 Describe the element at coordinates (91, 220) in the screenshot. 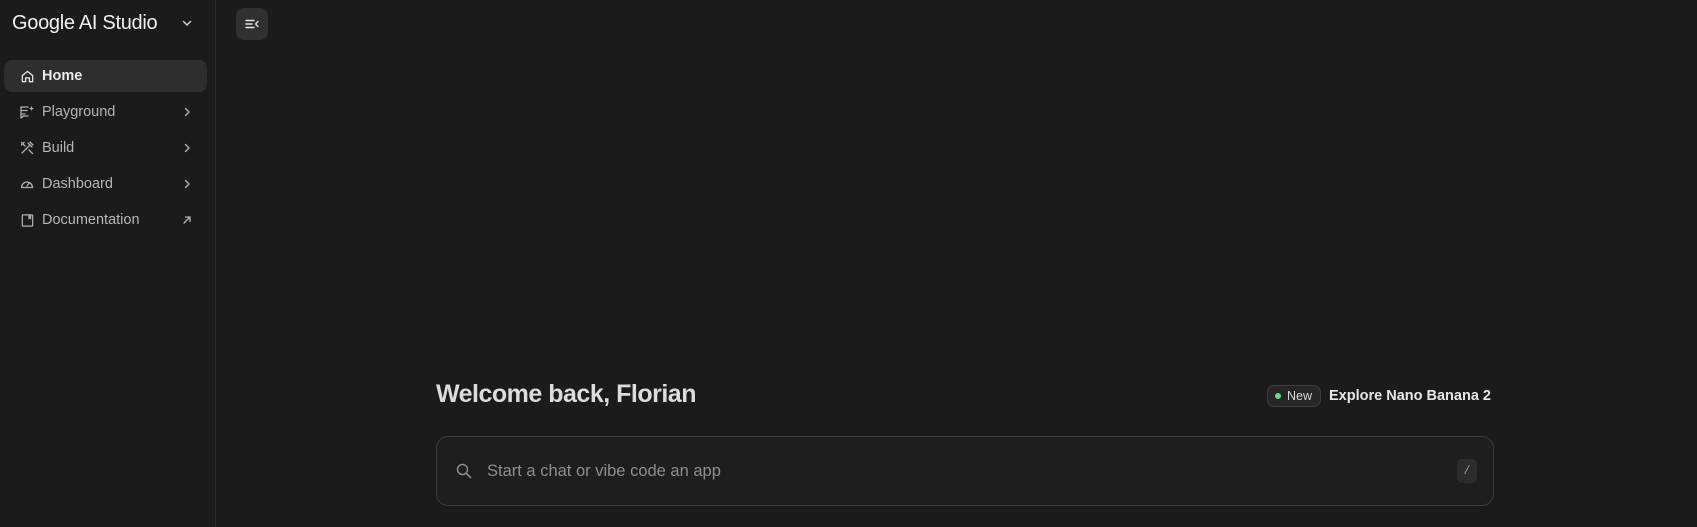

I see `sidebar-item-label: Documentation` at that location.